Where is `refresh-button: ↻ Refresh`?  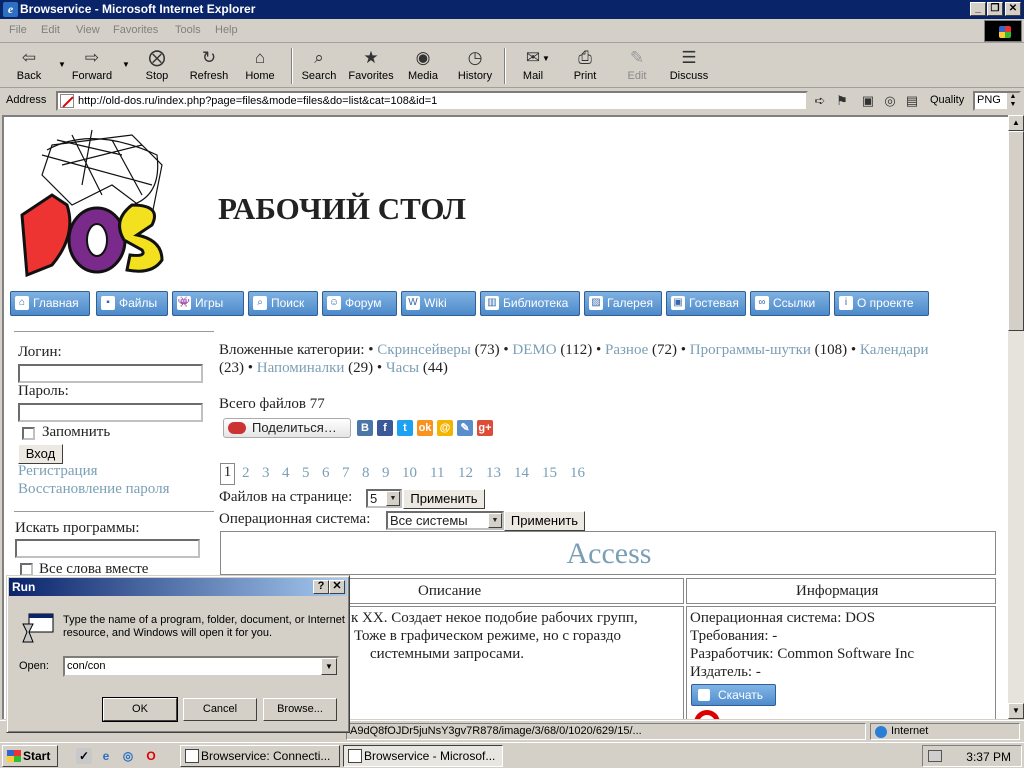 refresh-button: ↻ Refresh is located at coordinates (209, 66).